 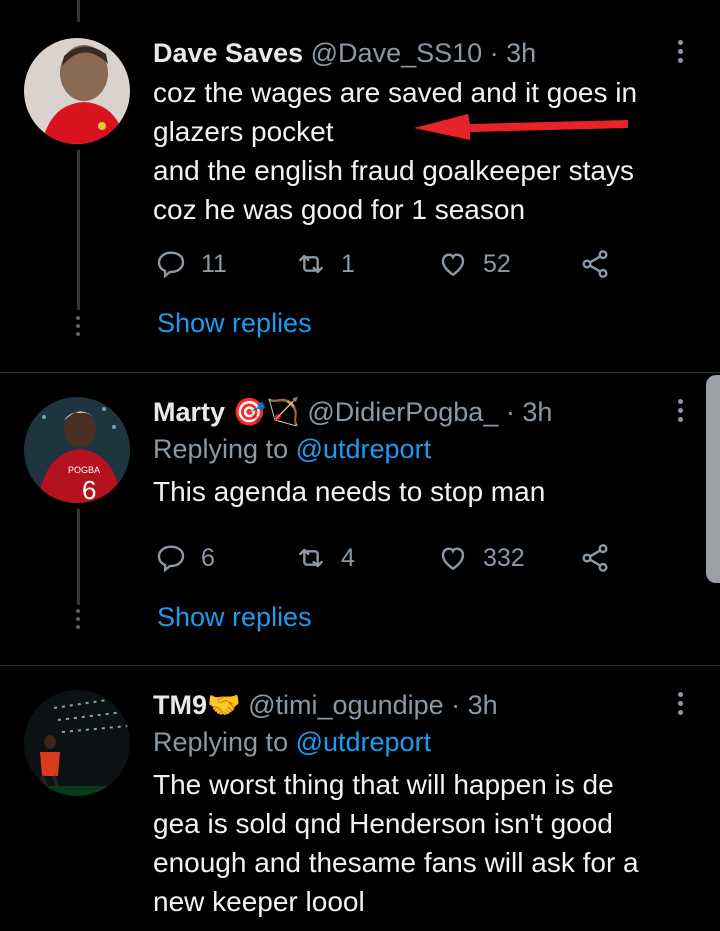 What do you see at coordinates (504, 557) in the screenshot?
I see `like-count: 332` at bounding box center [504, 557].